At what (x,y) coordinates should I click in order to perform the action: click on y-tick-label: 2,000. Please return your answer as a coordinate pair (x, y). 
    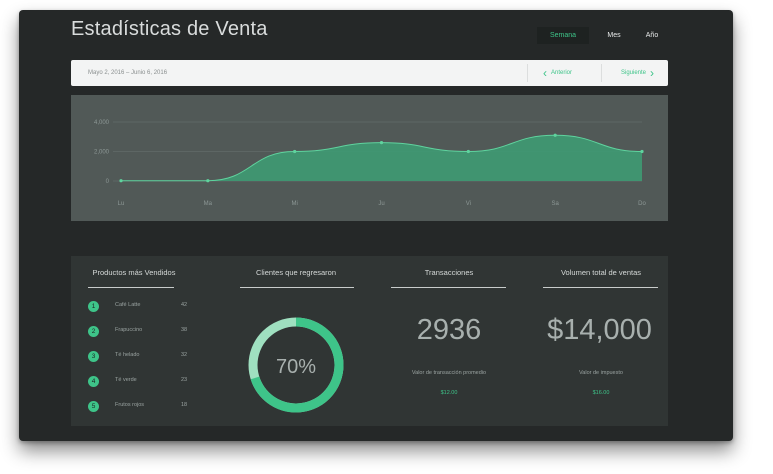
    Looking at the image, I should click on (102, 153).